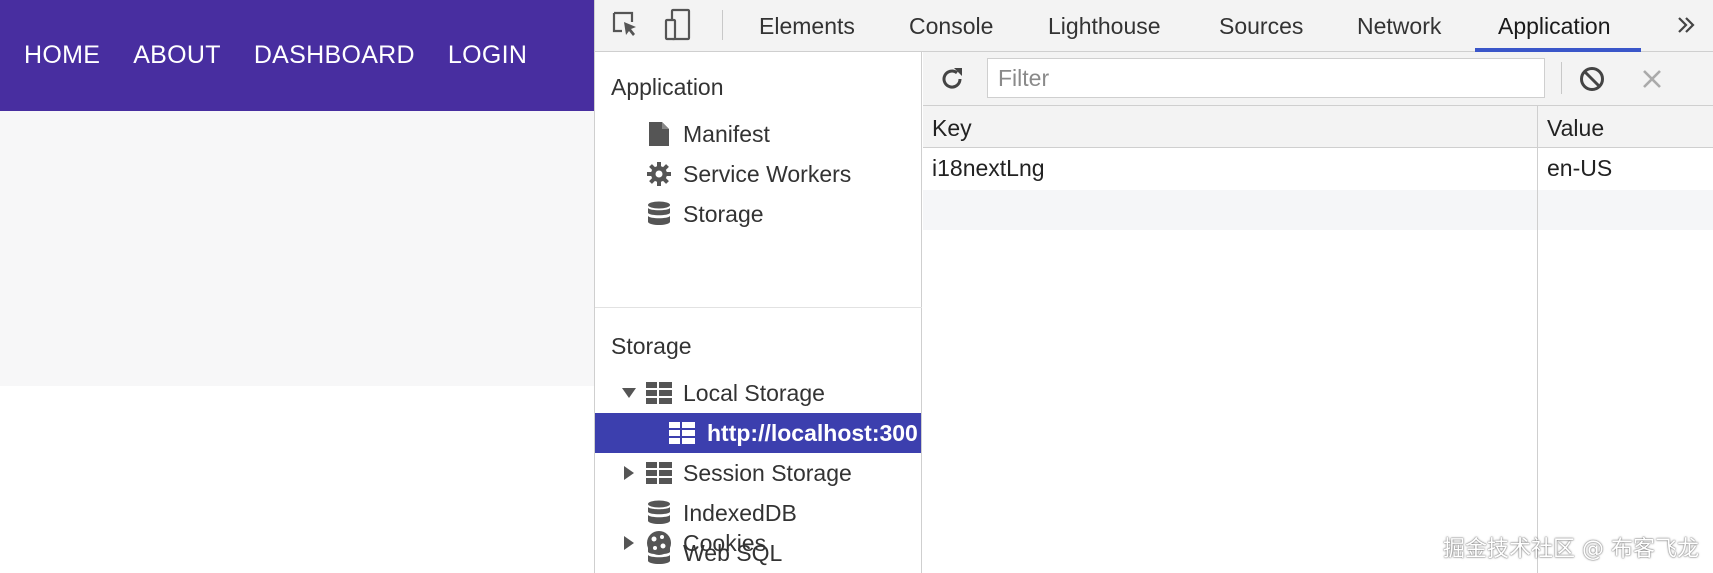 The height and width of the screenshot is (573, 1713). Describe the element at coordinates (1580, 168) in the screenshot. I see `cell-value: en-US` at that location.